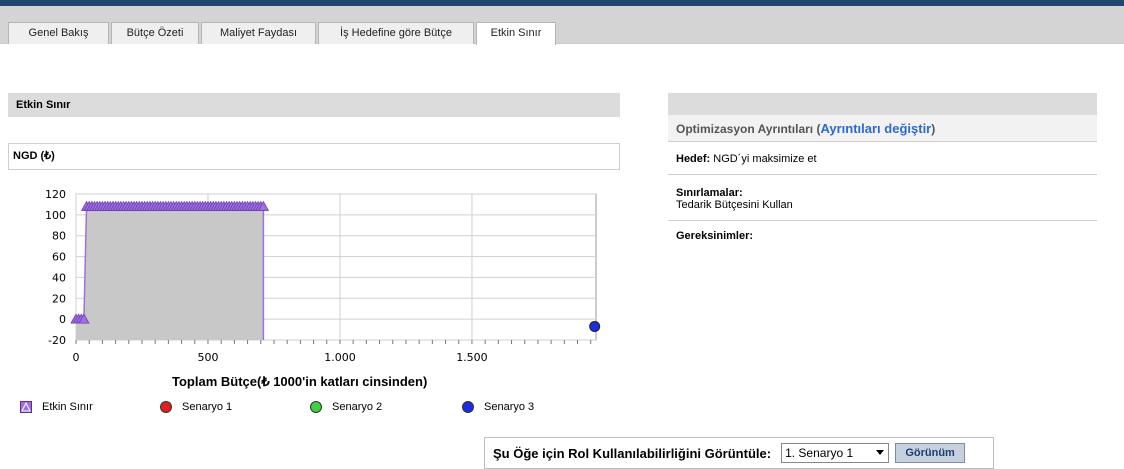 The height and width of the screenshot is (469, 1124). What do you see at coordinates (59, 277) in the screenshot?
I see `y-tick-label: 40` at bounding box center [59, 277].